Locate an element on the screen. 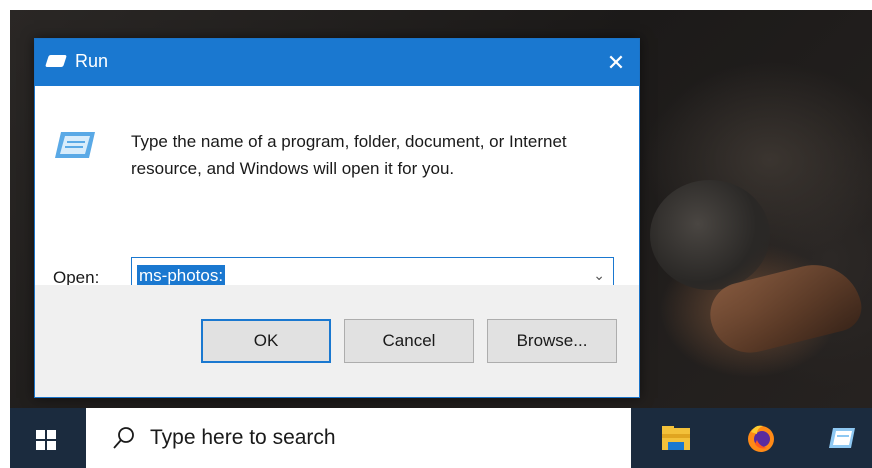 Image resolution: width=872 pixels, height=468 pixels. start-button is located at coordinates (48, 438).